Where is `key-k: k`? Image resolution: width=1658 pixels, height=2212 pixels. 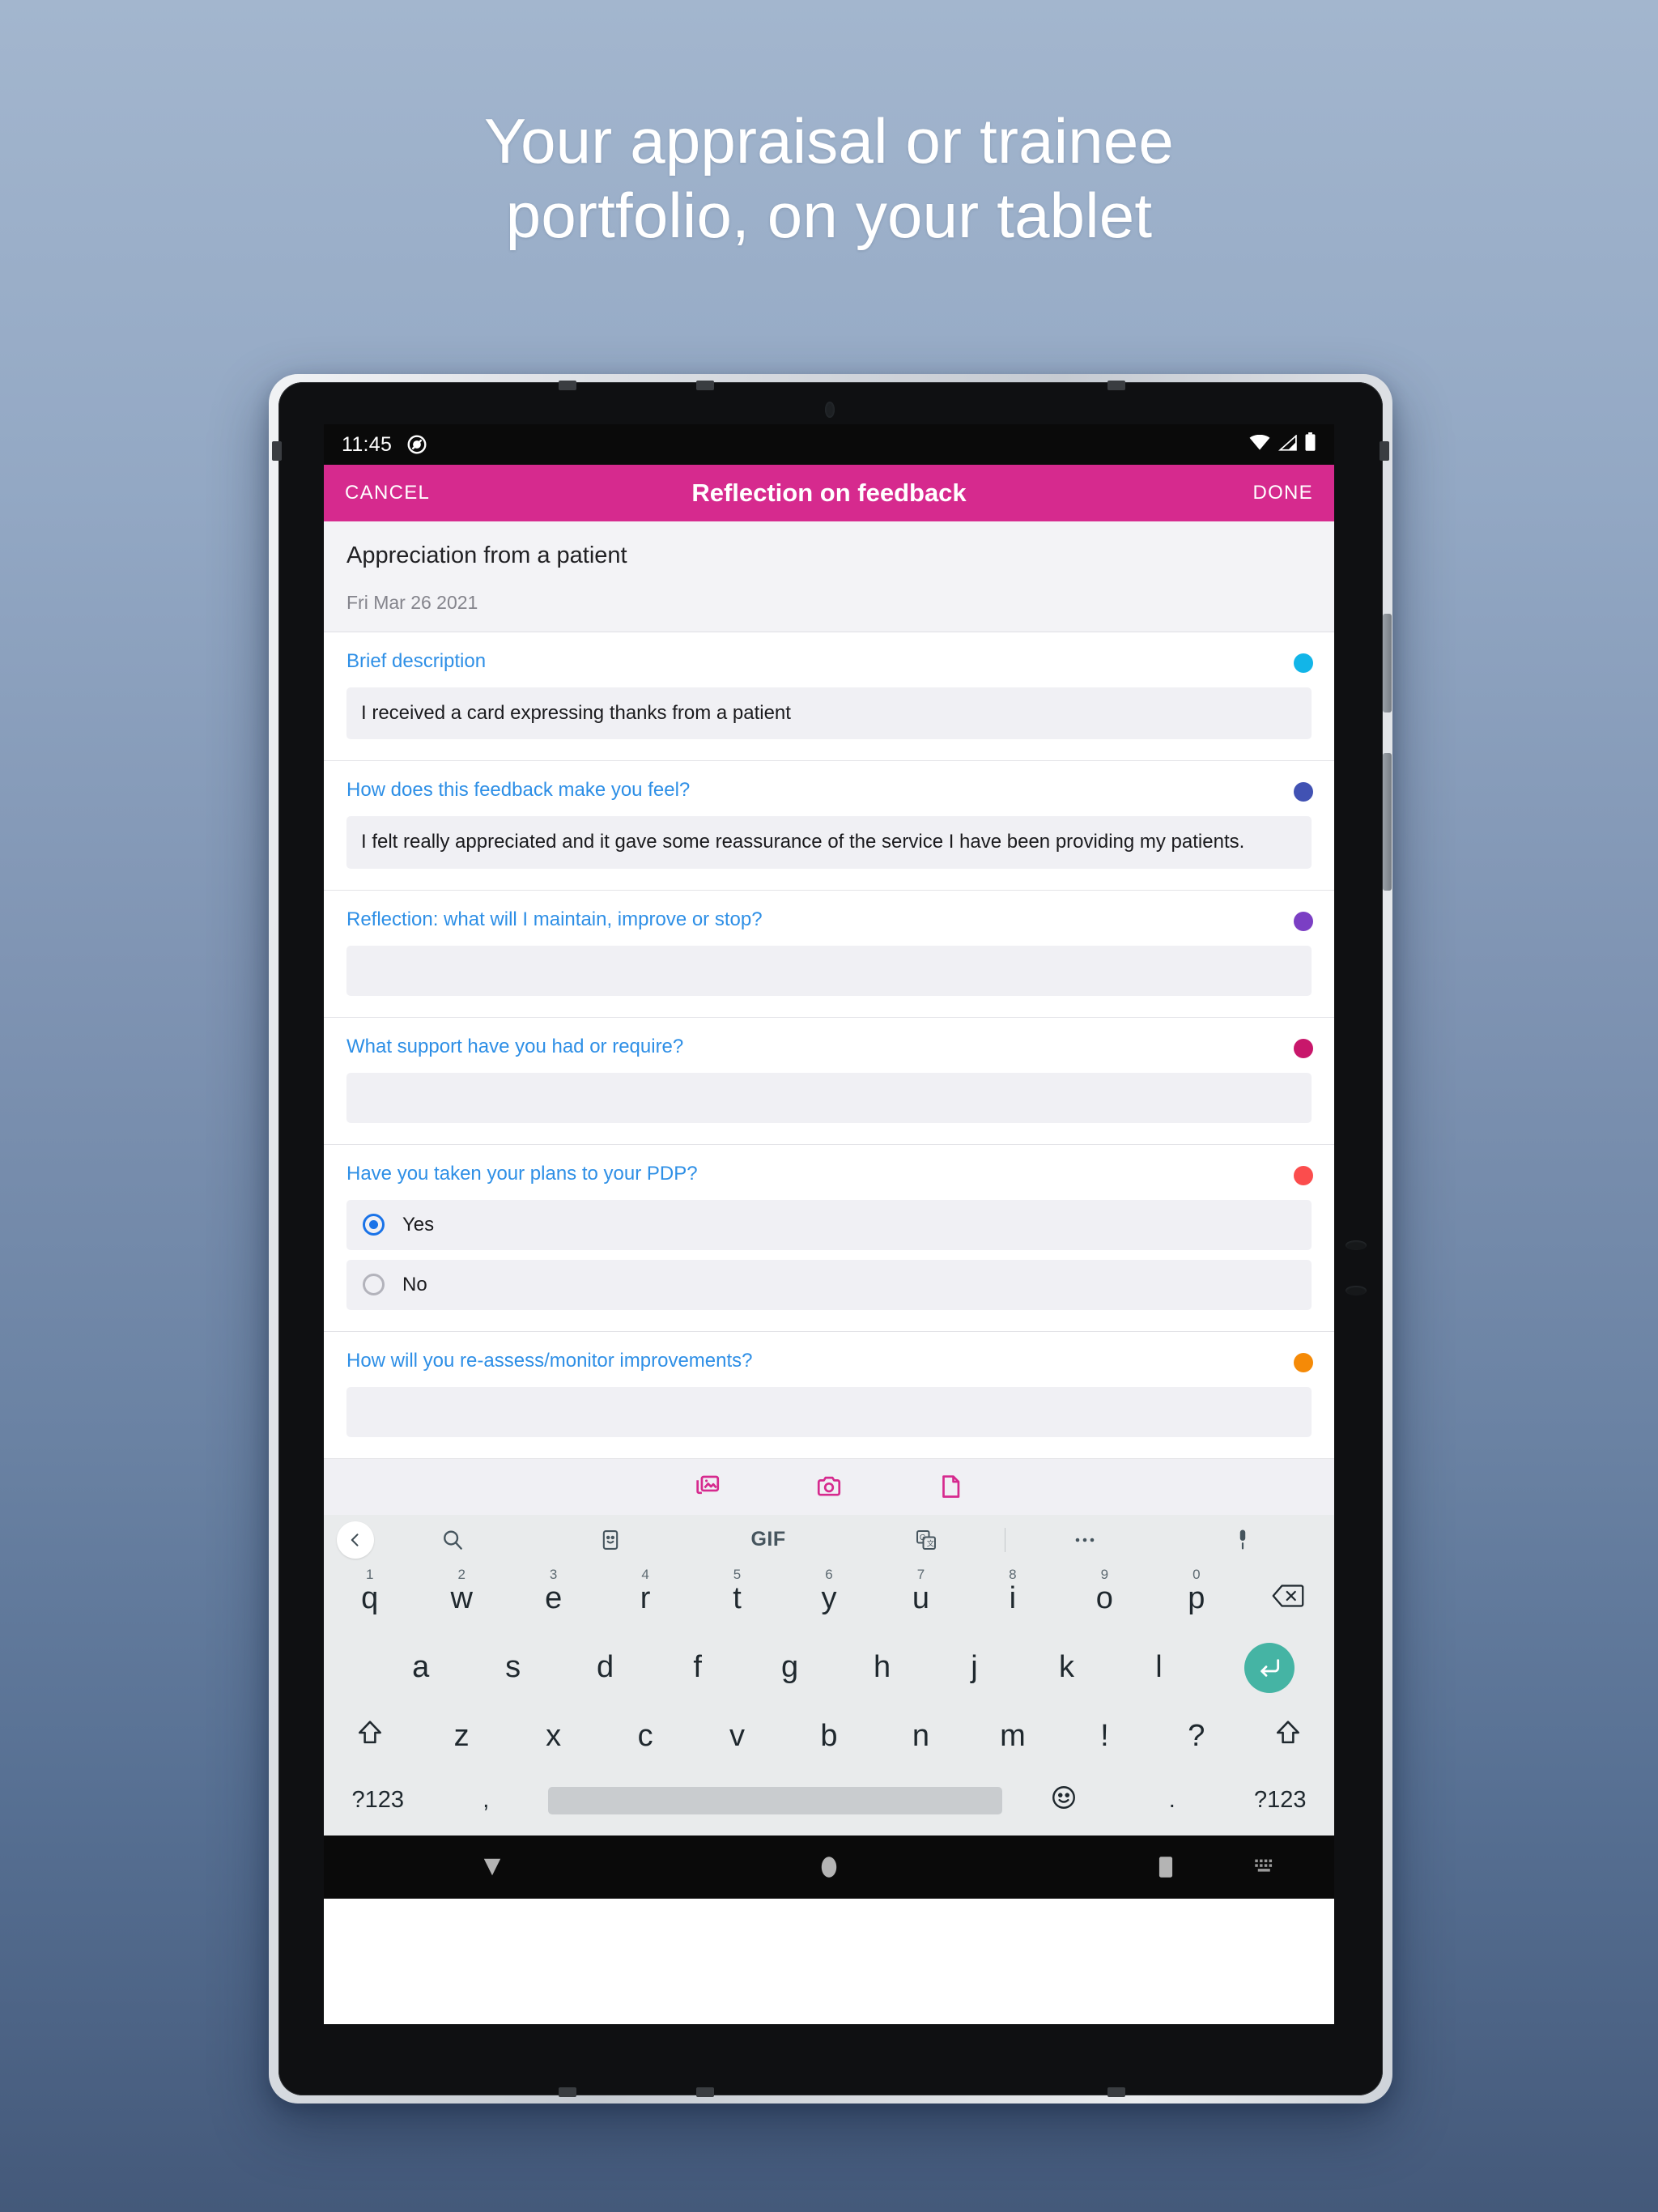
key-k: k is located at coordinates (1066, 1669).